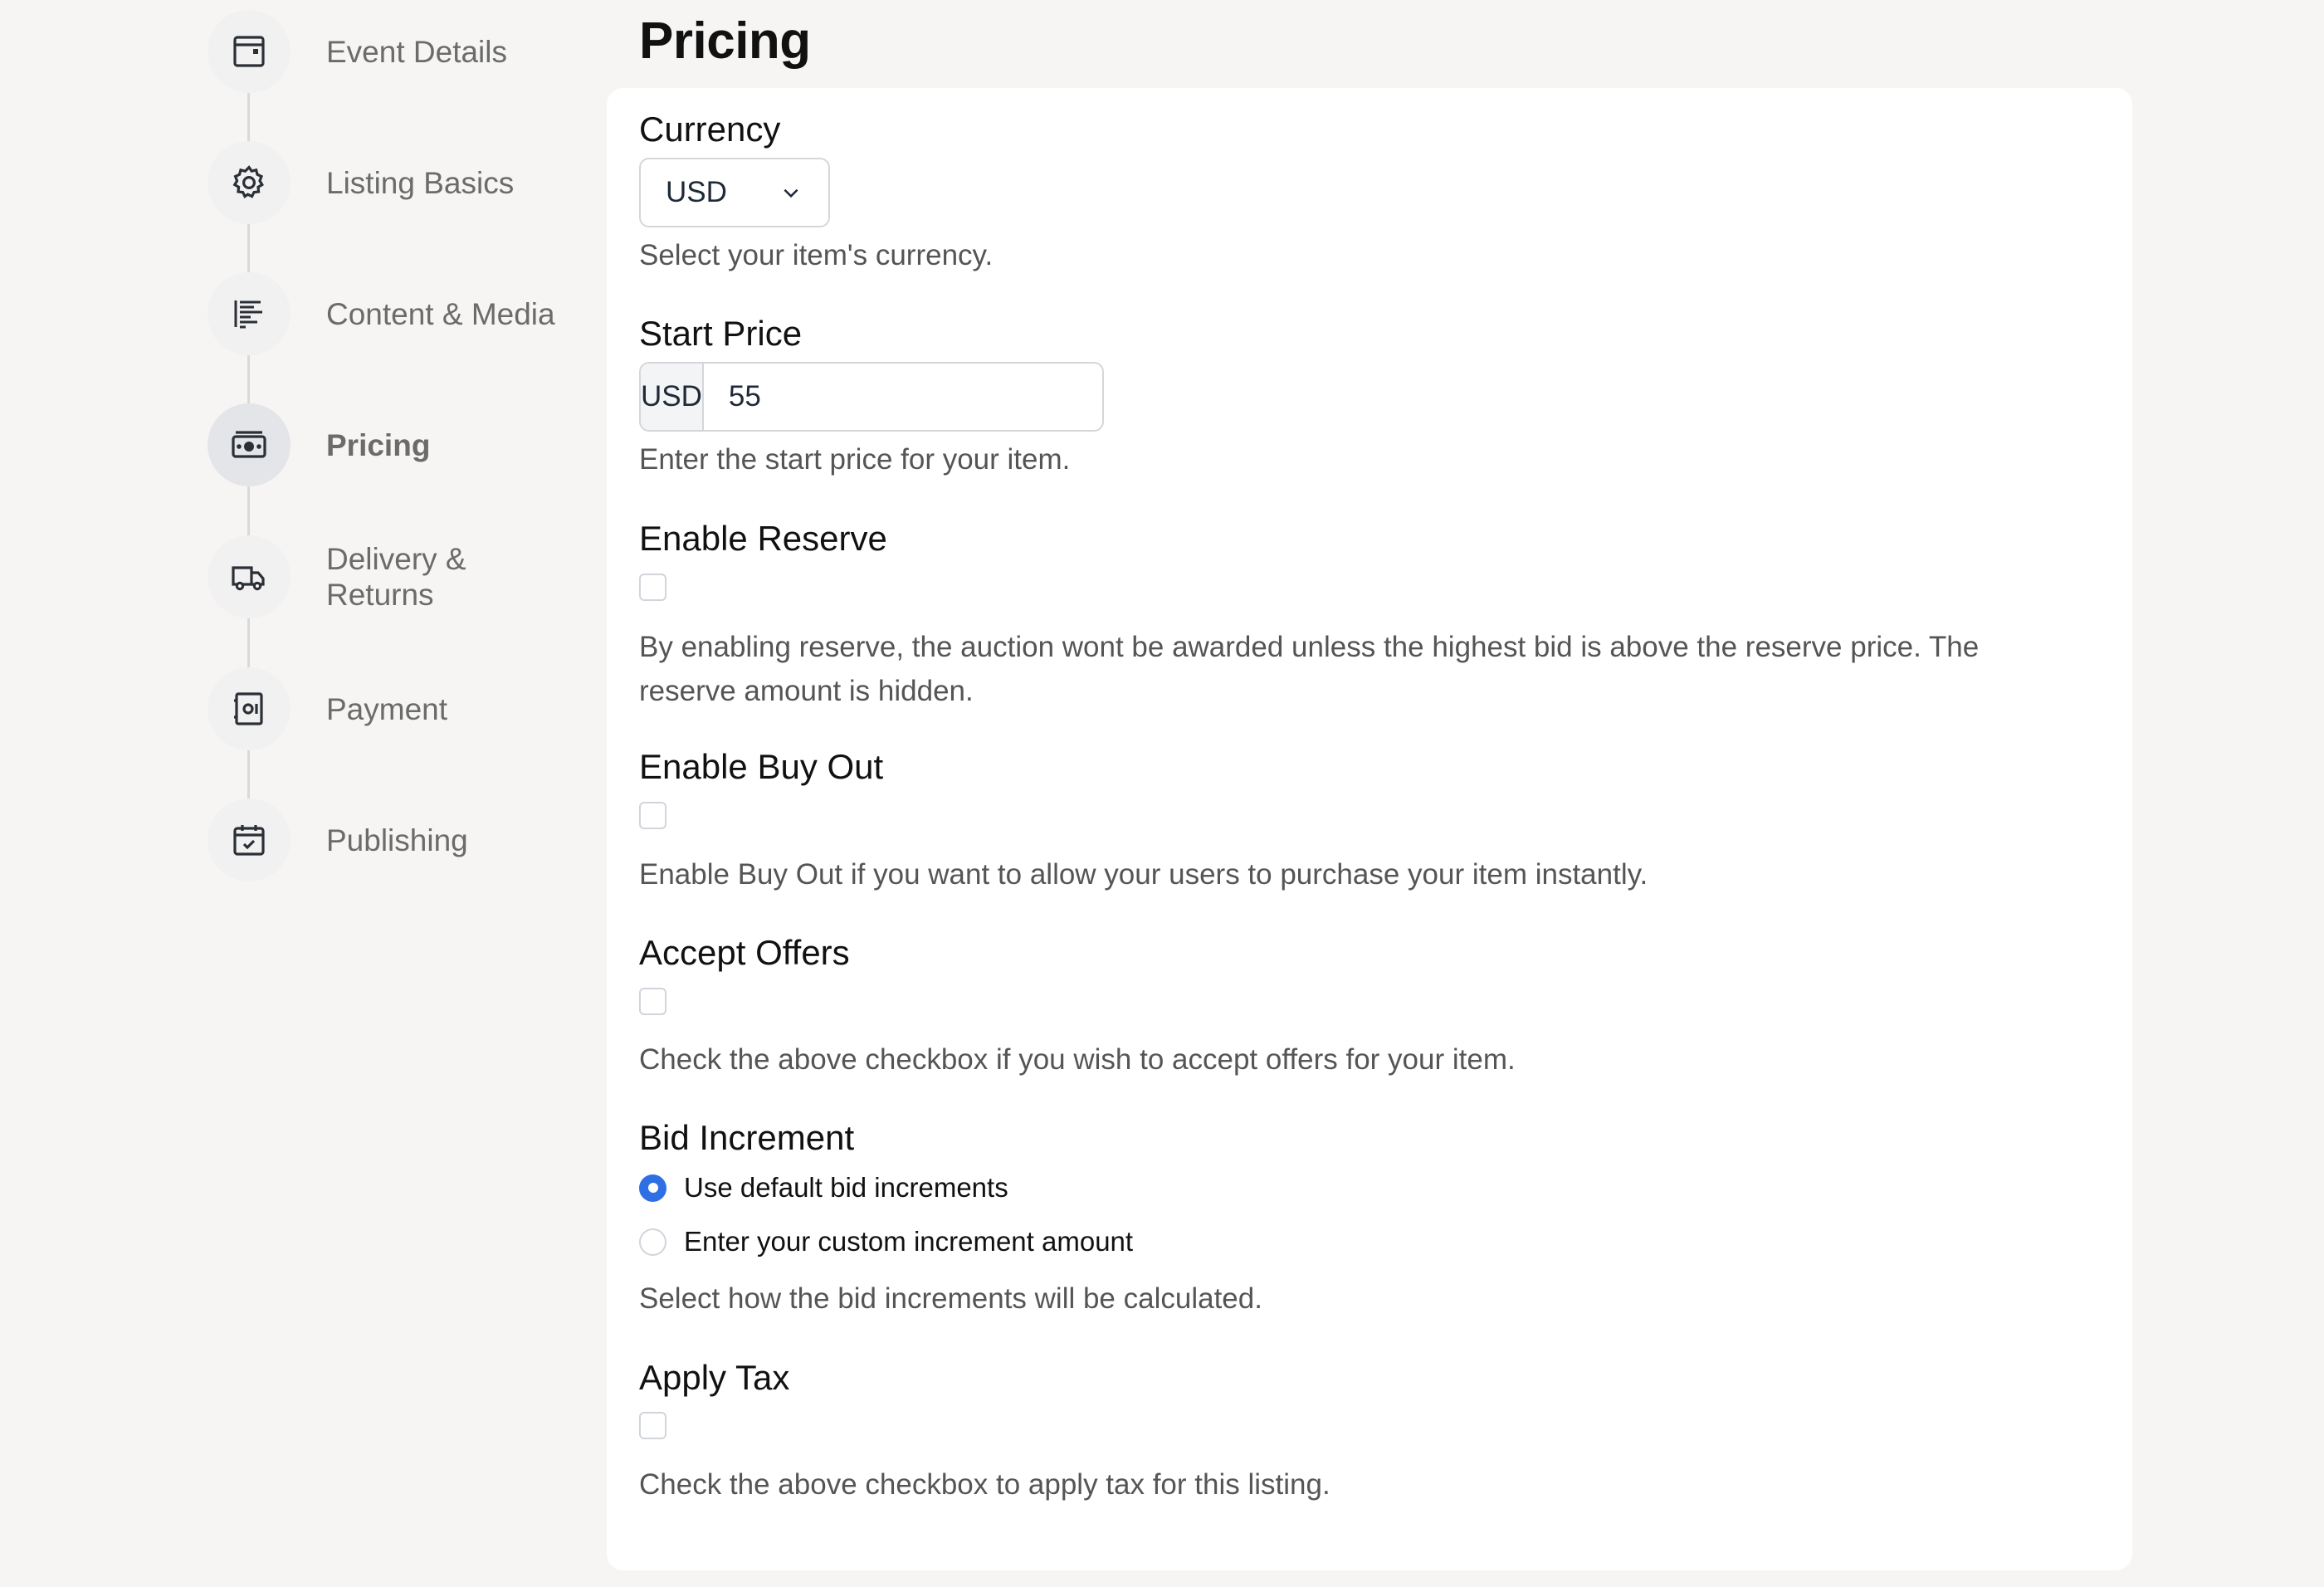 This screenshot has height=1587, width=2324. I want to click on enable-buy-out-label: Enable Buy Out, so click(761, 766).